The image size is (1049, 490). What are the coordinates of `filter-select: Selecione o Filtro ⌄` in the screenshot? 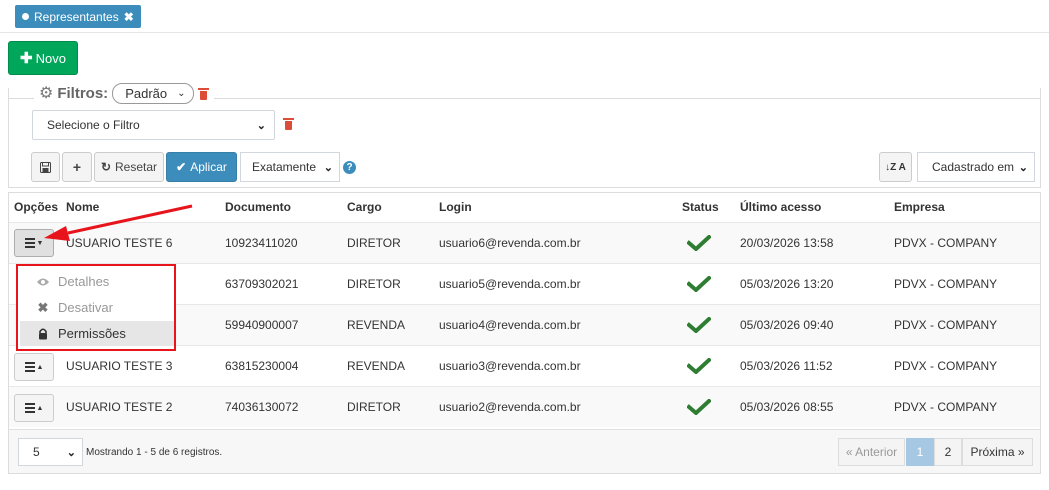 It's located at (153, 125).